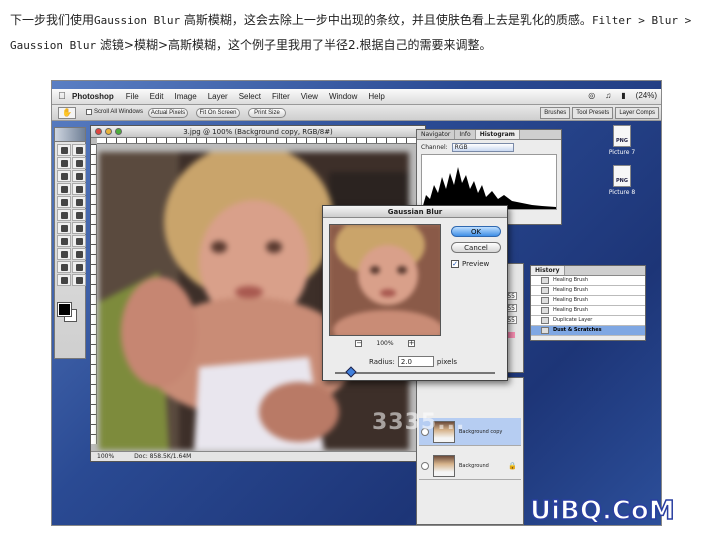 The image size is (706, 540). What do you see at coordinates (425, 465) in the screenshot?
I see `eye-icon` at bounding box center [425, 465].